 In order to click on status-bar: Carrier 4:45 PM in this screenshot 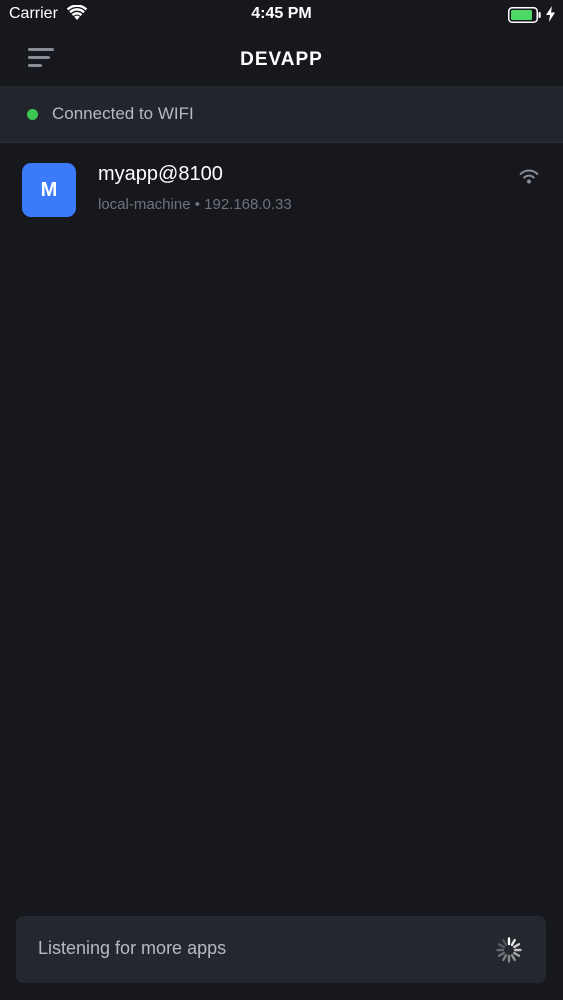, I will do `click(281, 15)`.